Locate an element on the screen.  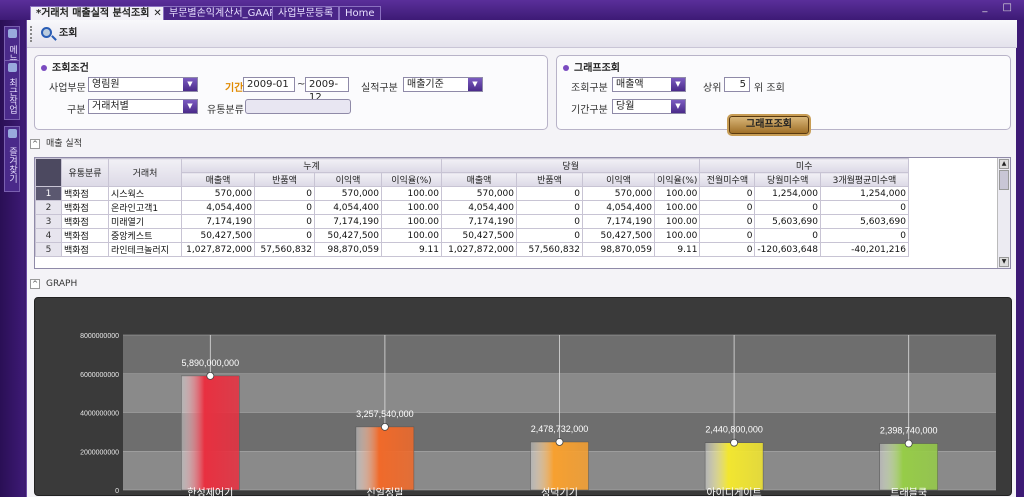
tab-division-register: 사업부문등록 is located at coordinates (306, 13).